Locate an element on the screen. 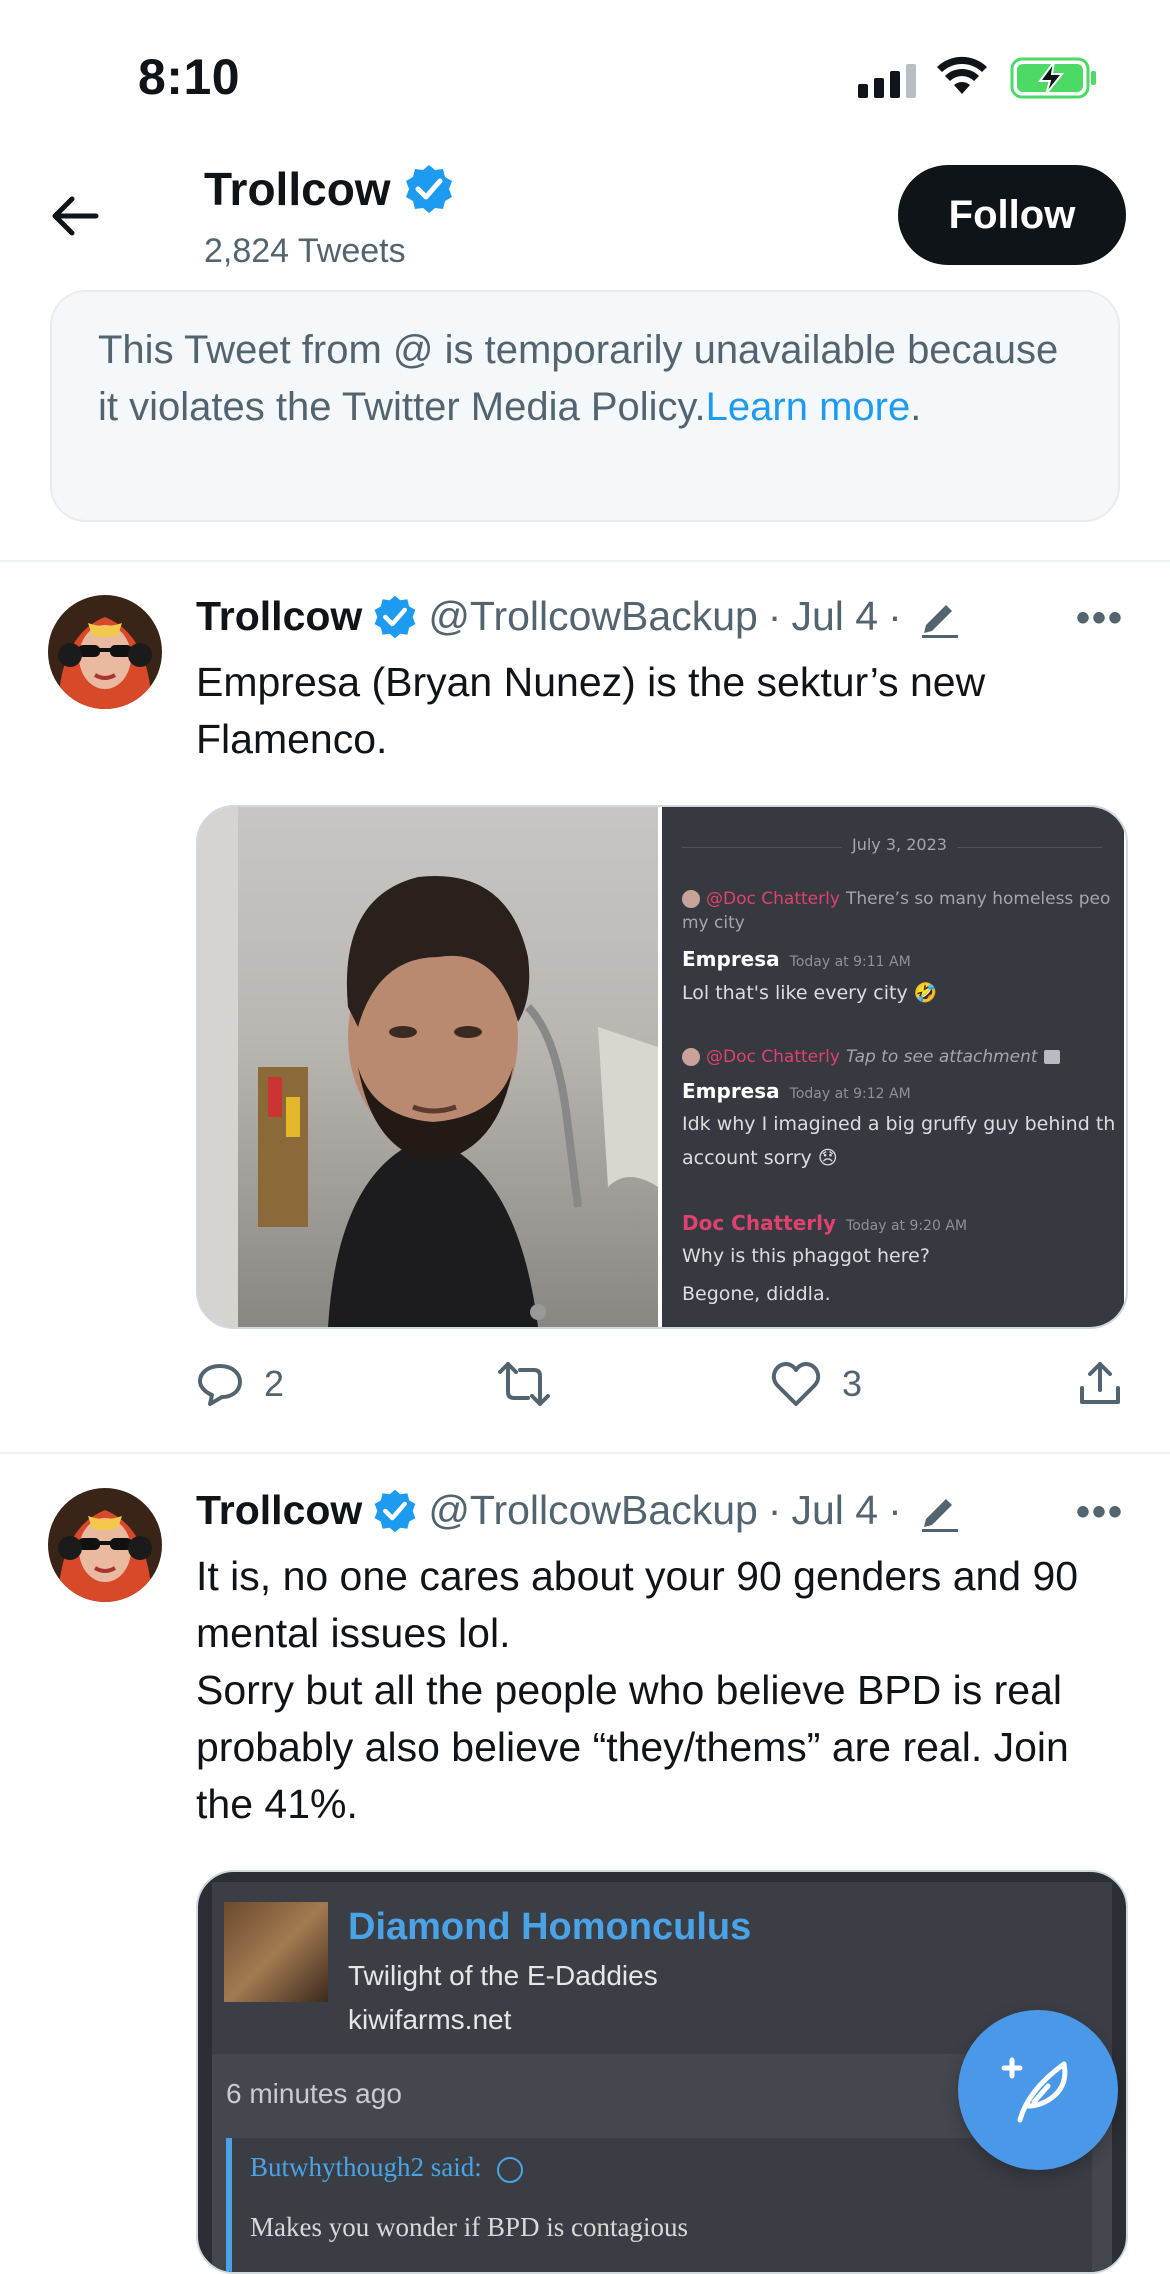  notice-period: . is located at coordinates (916, 407).